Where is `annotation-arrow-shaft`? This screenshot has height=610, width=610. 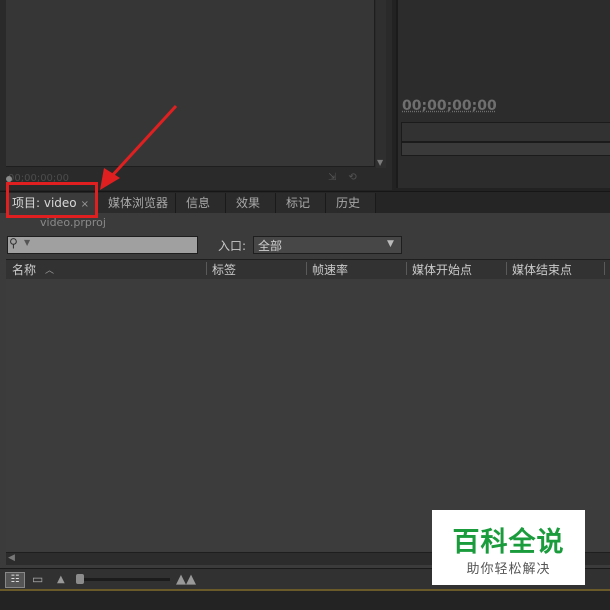
annotation-arrow-shaft is located at coordinates (143, 142).